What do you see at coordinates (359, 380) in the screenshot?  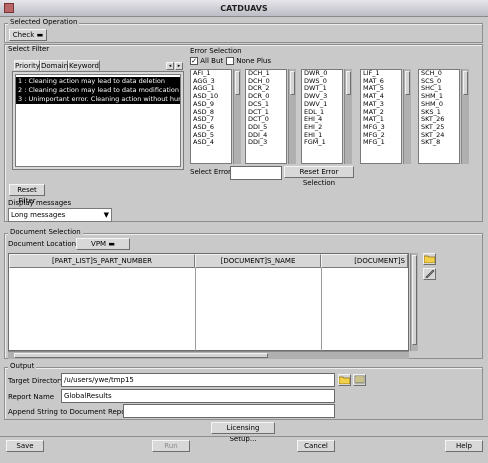 I see `list-icon` at bounding box center [359, 380].